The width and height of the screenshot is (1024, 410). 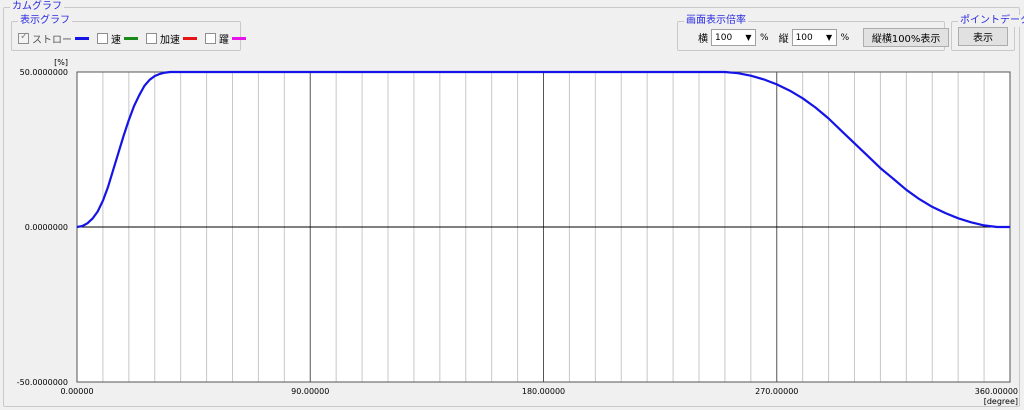 I want to click on y-tick-label: -50.0000000, so click(x=42, y=382).